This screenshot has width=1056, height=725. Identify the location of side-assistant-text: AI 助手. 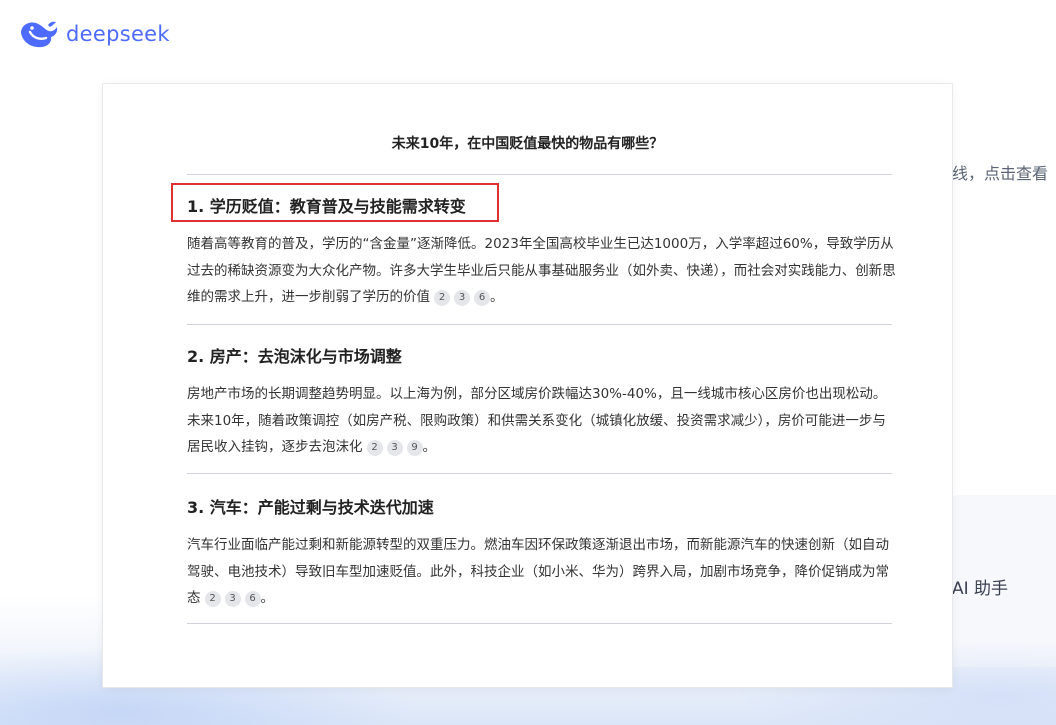
(980, 589).